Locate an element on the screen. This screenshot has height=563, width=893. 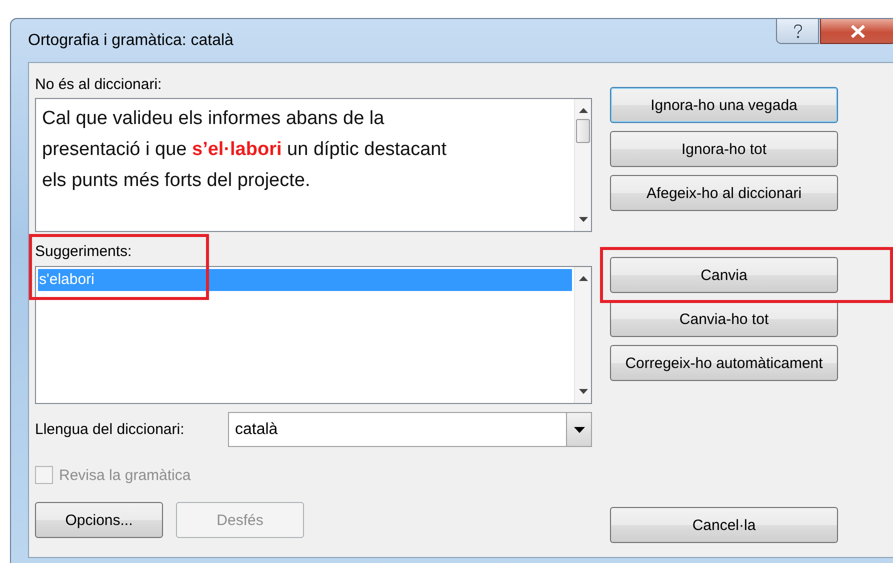
close-icon is located at coordinates (858, 31).